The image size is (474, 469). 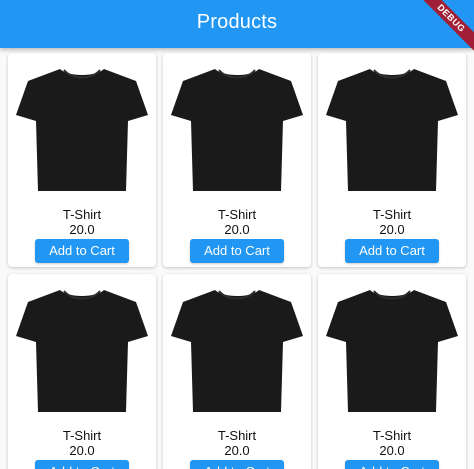 I want to click on debug-banner: DEBUG, so click(x=446, y=28).